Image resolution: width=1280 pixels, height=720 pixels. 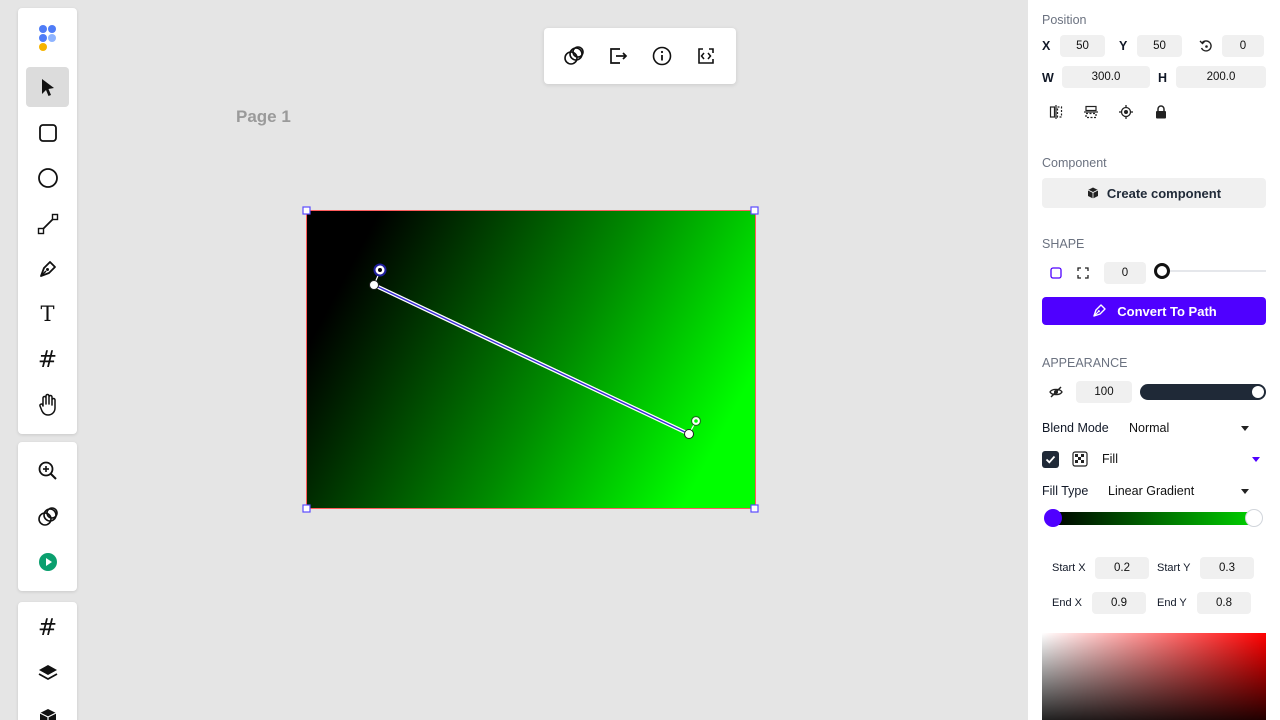 I want to click on opacity-slider-knob, so click(x=1258, y=392).